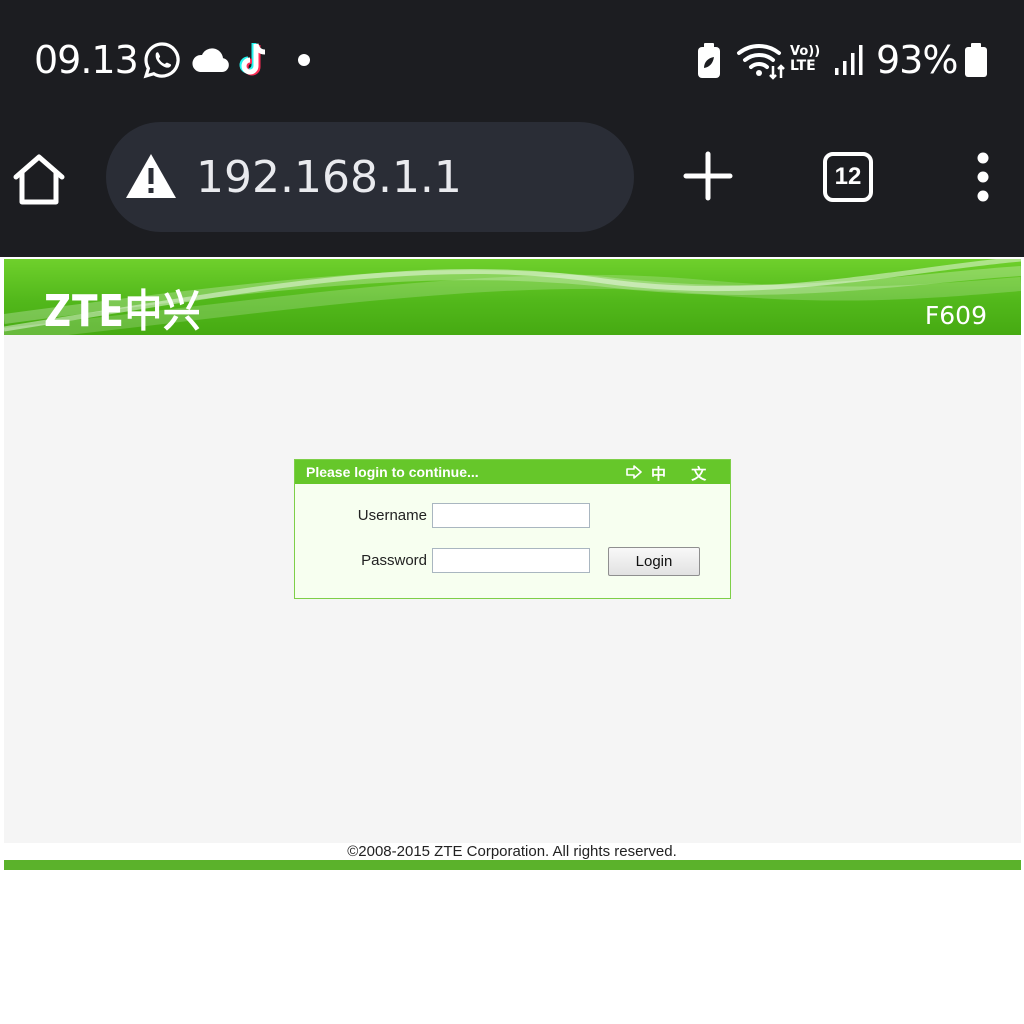 The image size is (1024, 1024). I want to click on new-tab-icon, so click(708, 176).